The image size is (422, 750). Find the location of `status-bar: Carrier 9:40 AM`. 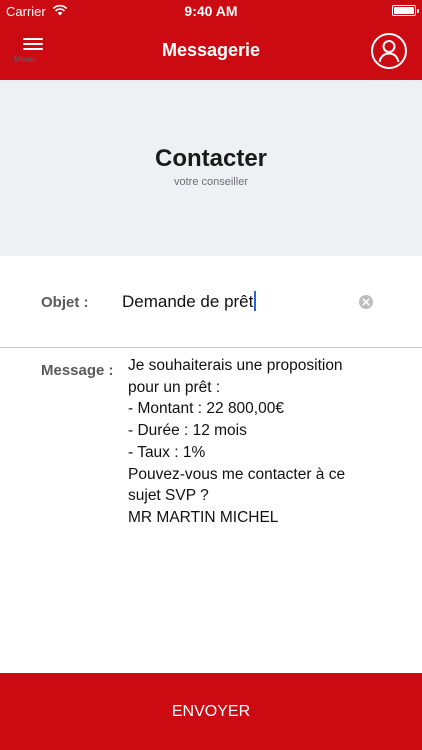

status-bar: Carrier 9:40 AM is located at coordinates (211, 11).